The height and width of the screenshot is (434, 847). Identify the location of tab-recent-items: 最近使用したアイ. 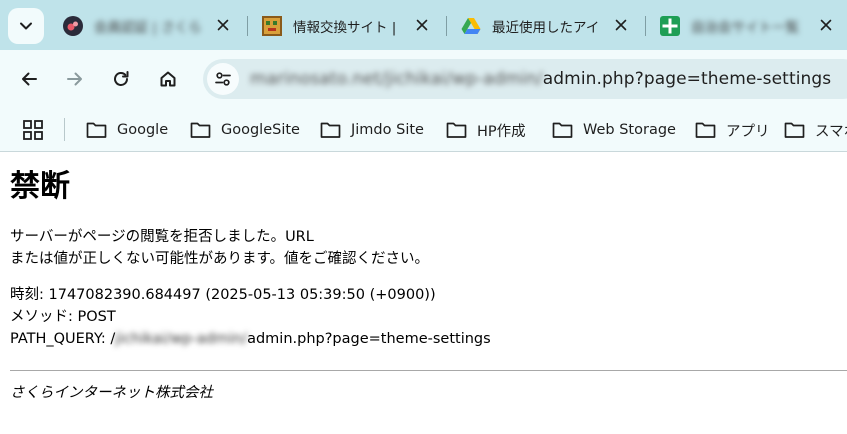
(545, 26).